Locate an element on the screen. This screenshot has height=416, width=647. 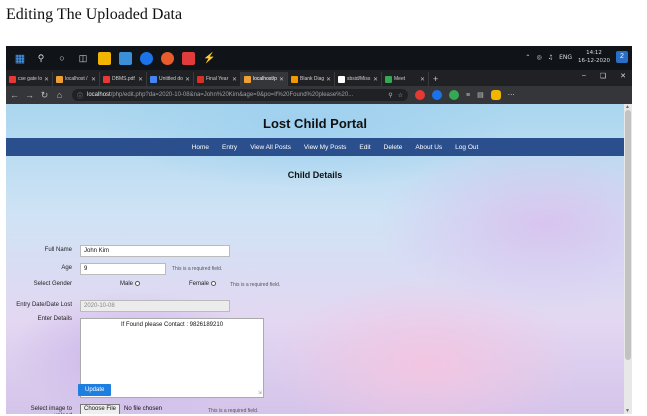
tab-title: Blank Diag is located at coordinates (312, 79).